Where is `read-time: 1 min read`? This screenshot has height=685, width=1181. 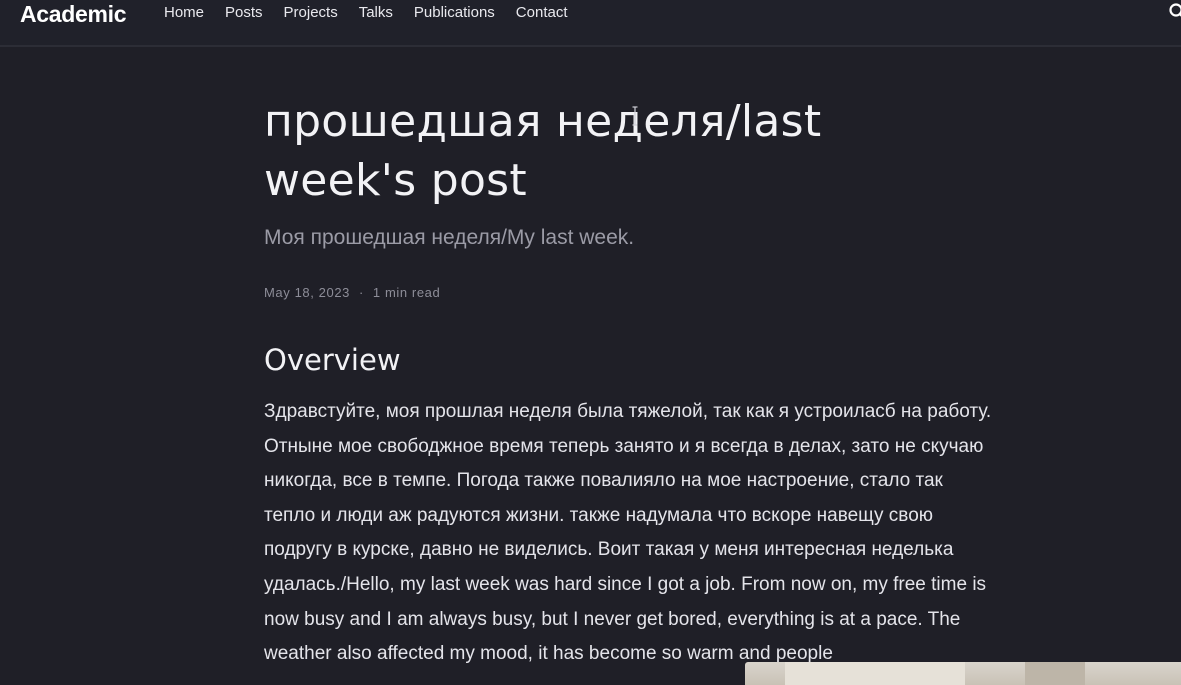
read-time: 1 min read is located at coordinates (406, 292).